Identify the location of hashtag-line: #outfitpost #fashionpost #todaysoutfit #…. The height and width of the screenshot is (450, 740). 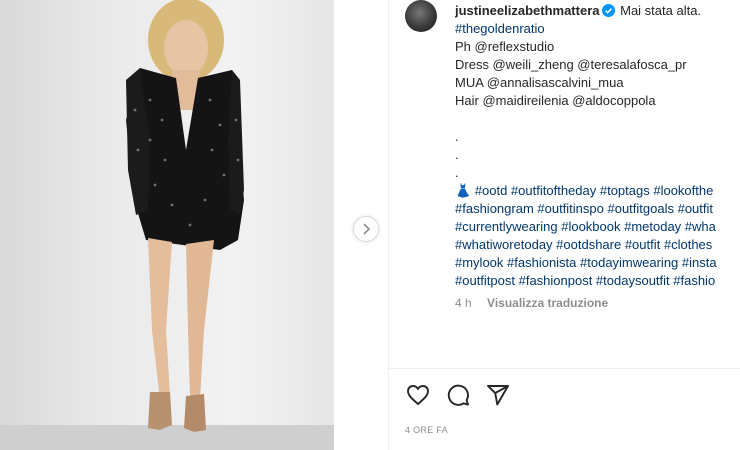
(597, 281).